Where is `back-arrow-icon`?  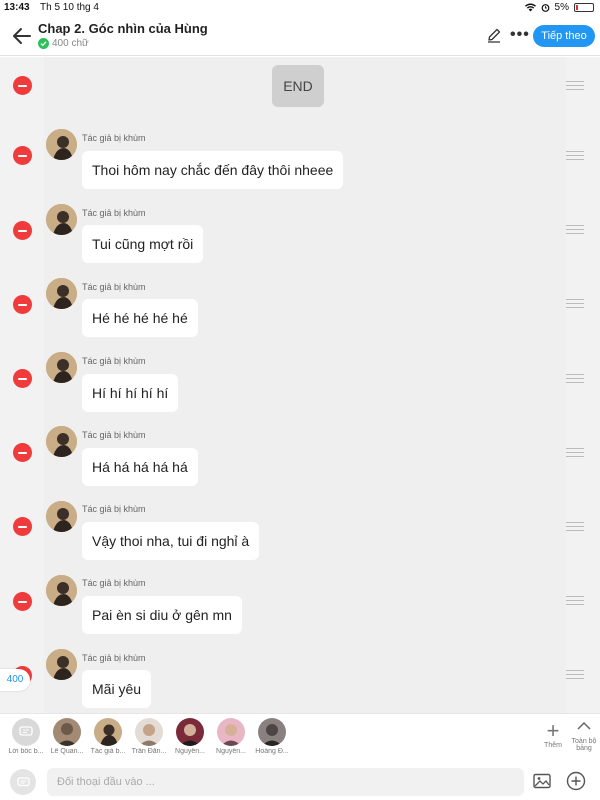 back-arrow-icon is located at coordinates (22, 36).